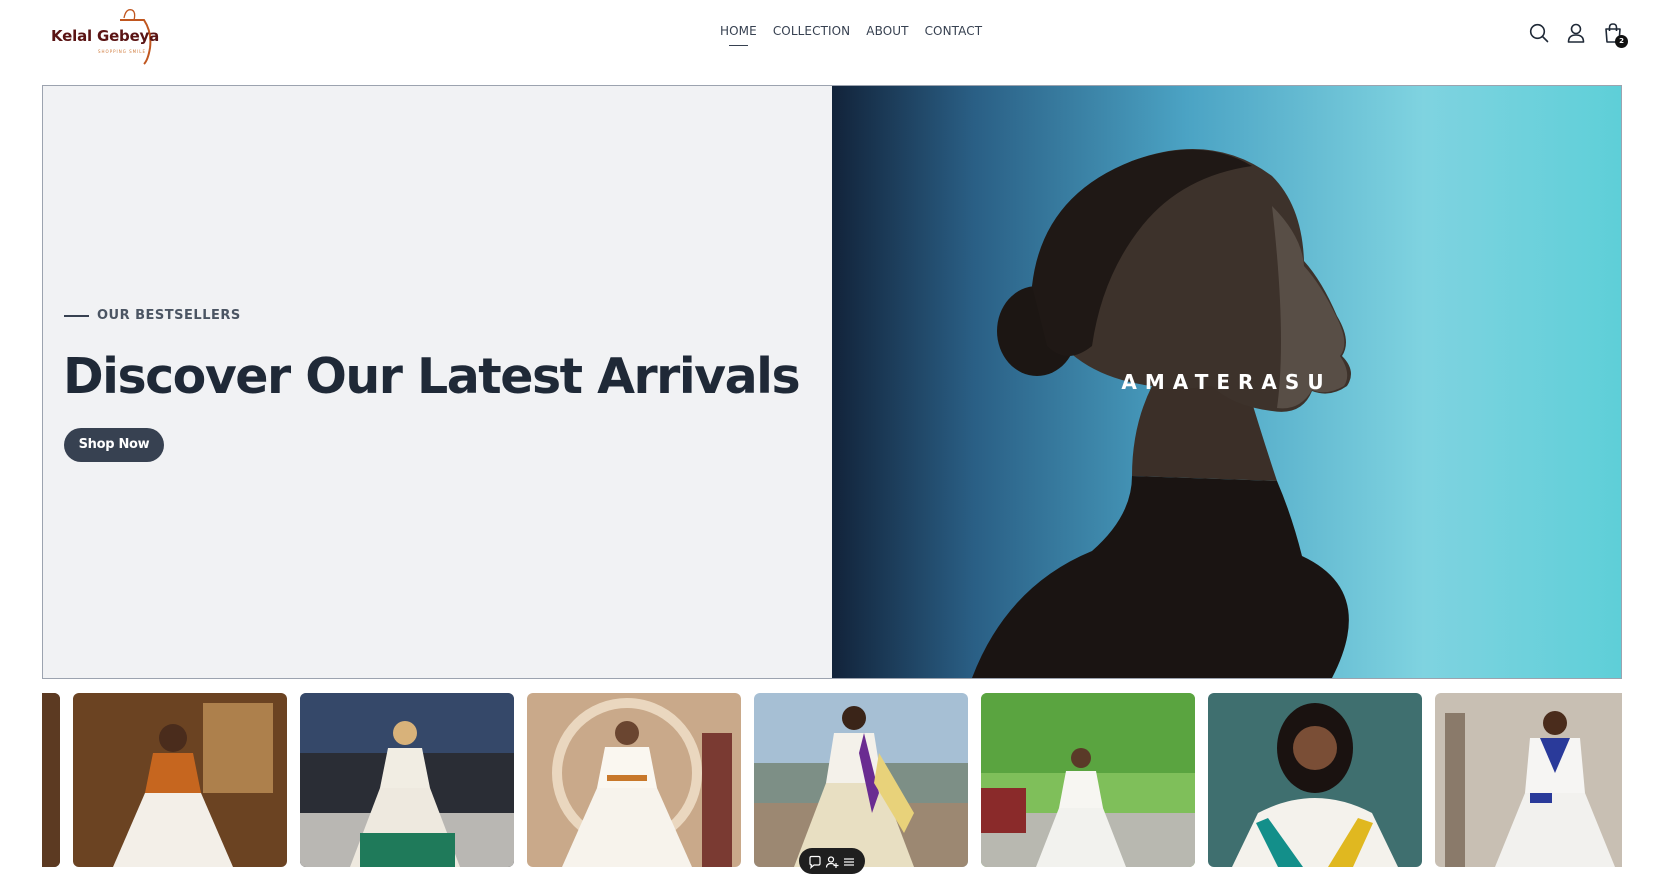 The height and width of the screenshot is (878, 1662). I want to click on logo: Kelal Gebeya SHOPPING SMILE, so click(106, 37).